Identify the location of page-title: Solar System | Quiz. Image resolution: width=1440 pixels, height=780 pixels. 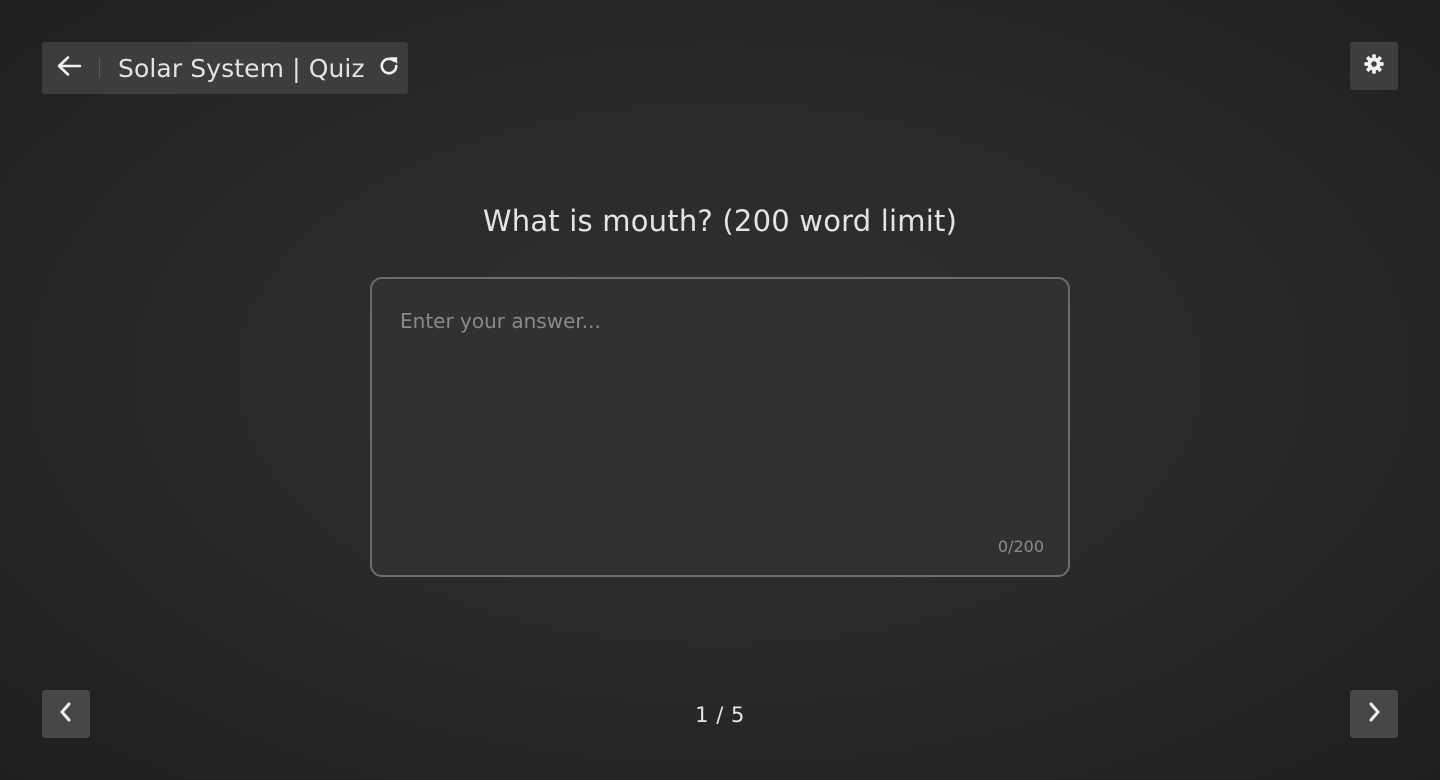
(241, 68).